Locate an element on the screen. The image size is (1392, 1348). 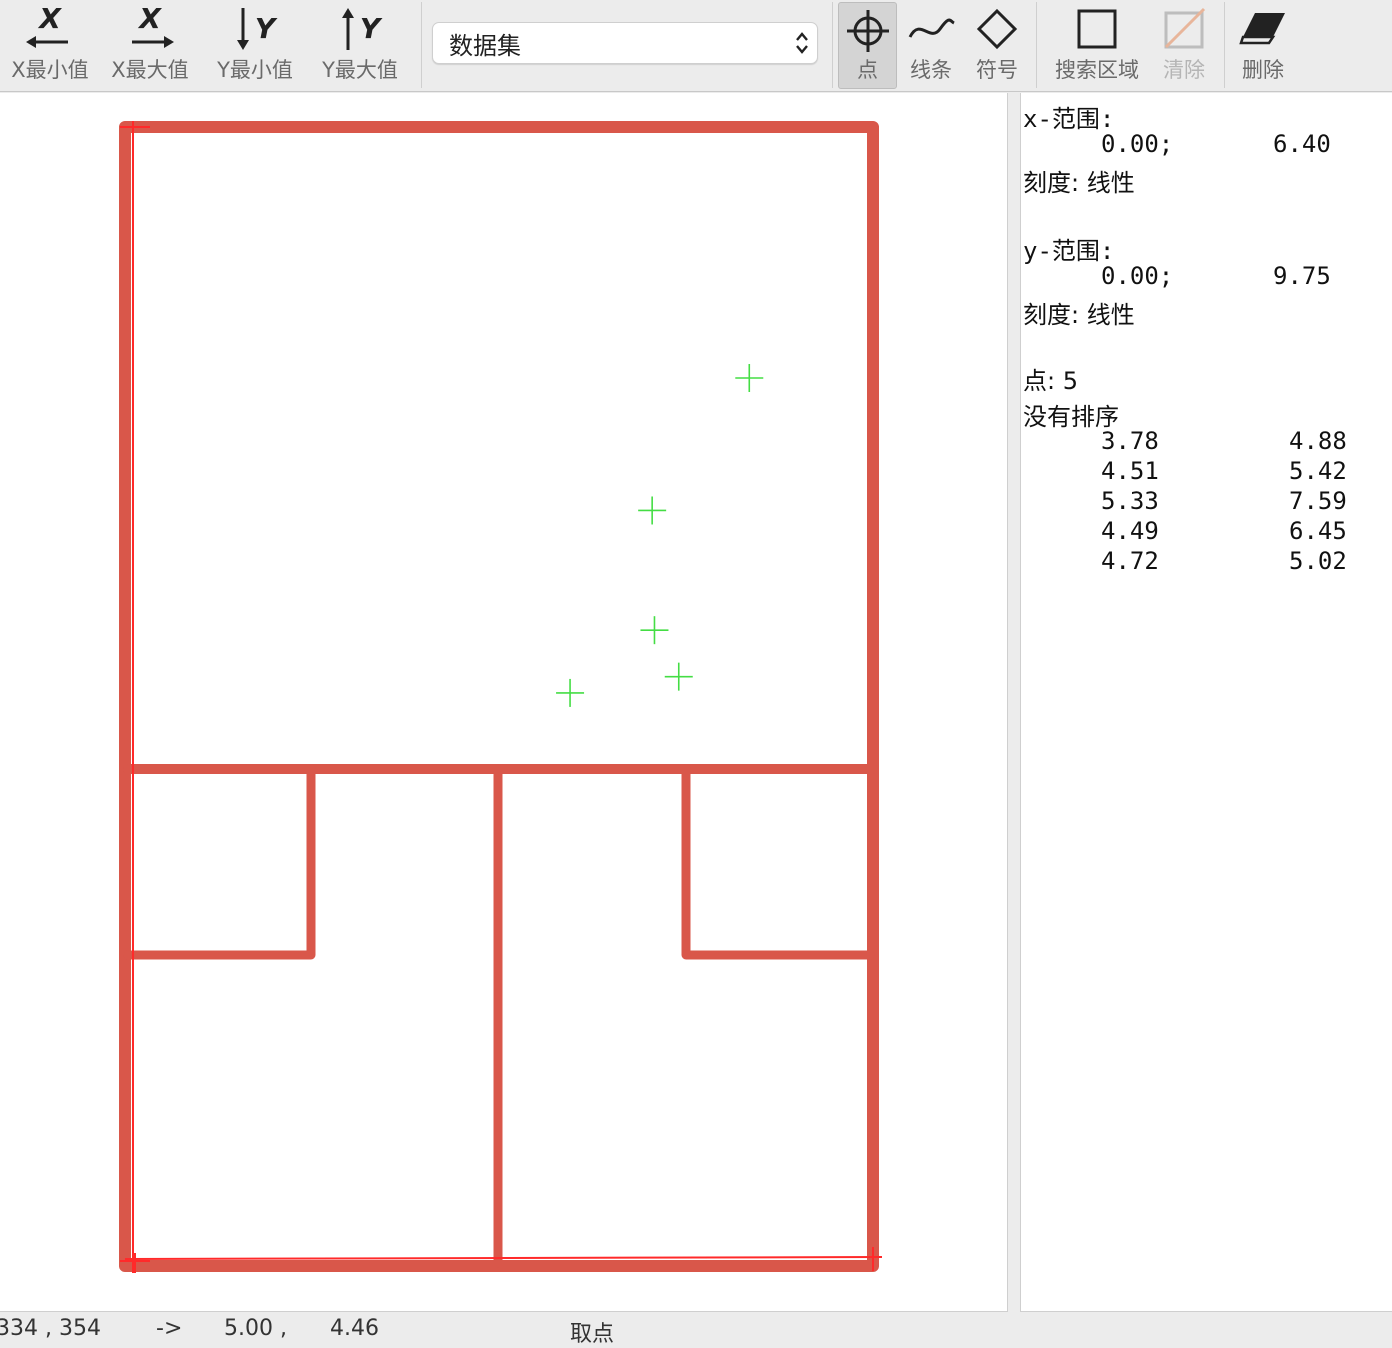
y-range-title: y-范围: is located at coordinates (1069, 251).